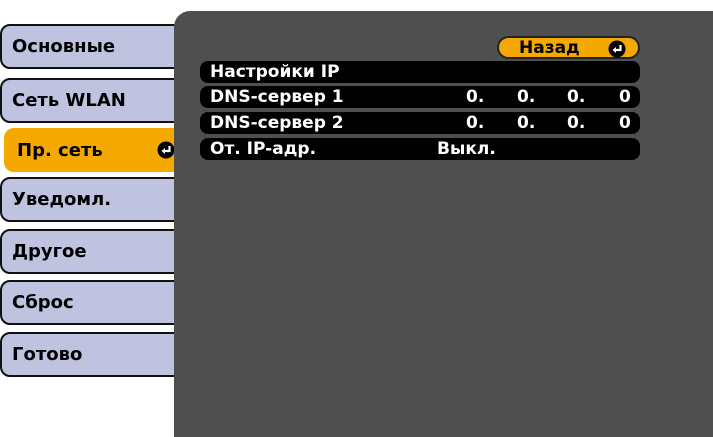 This screenshot has height=437, width=713. Describe the element at coordinates (93, 354) in the screenshot. I see `tab-done: Готово` at that location.